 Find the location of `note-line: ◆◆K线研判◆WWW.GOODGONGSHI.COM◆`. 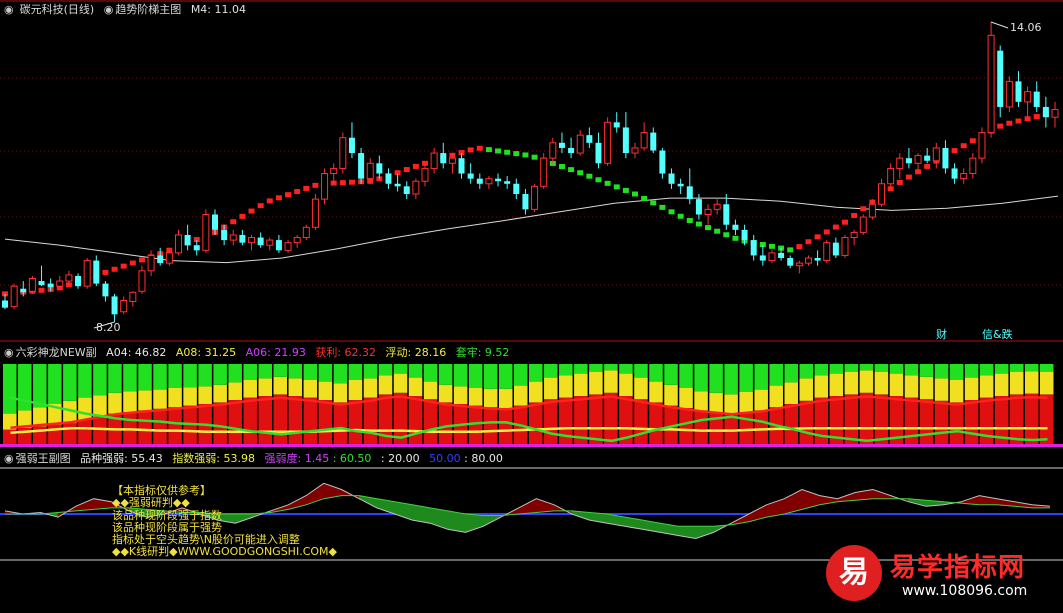

note-line: ◆◆K线研判◆WWW.GOODGONGSHI.COM◆ is located at coordinates (224, 552).